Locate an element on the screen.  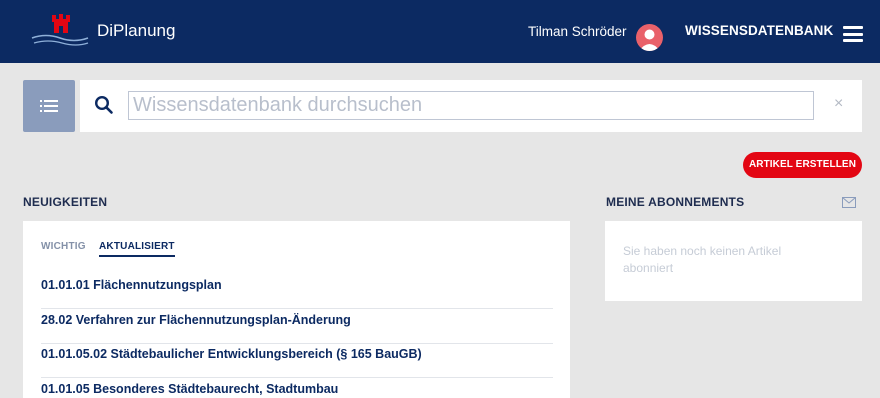
tab-wichtig: WICHTIG is located at coordinates (63, 246).